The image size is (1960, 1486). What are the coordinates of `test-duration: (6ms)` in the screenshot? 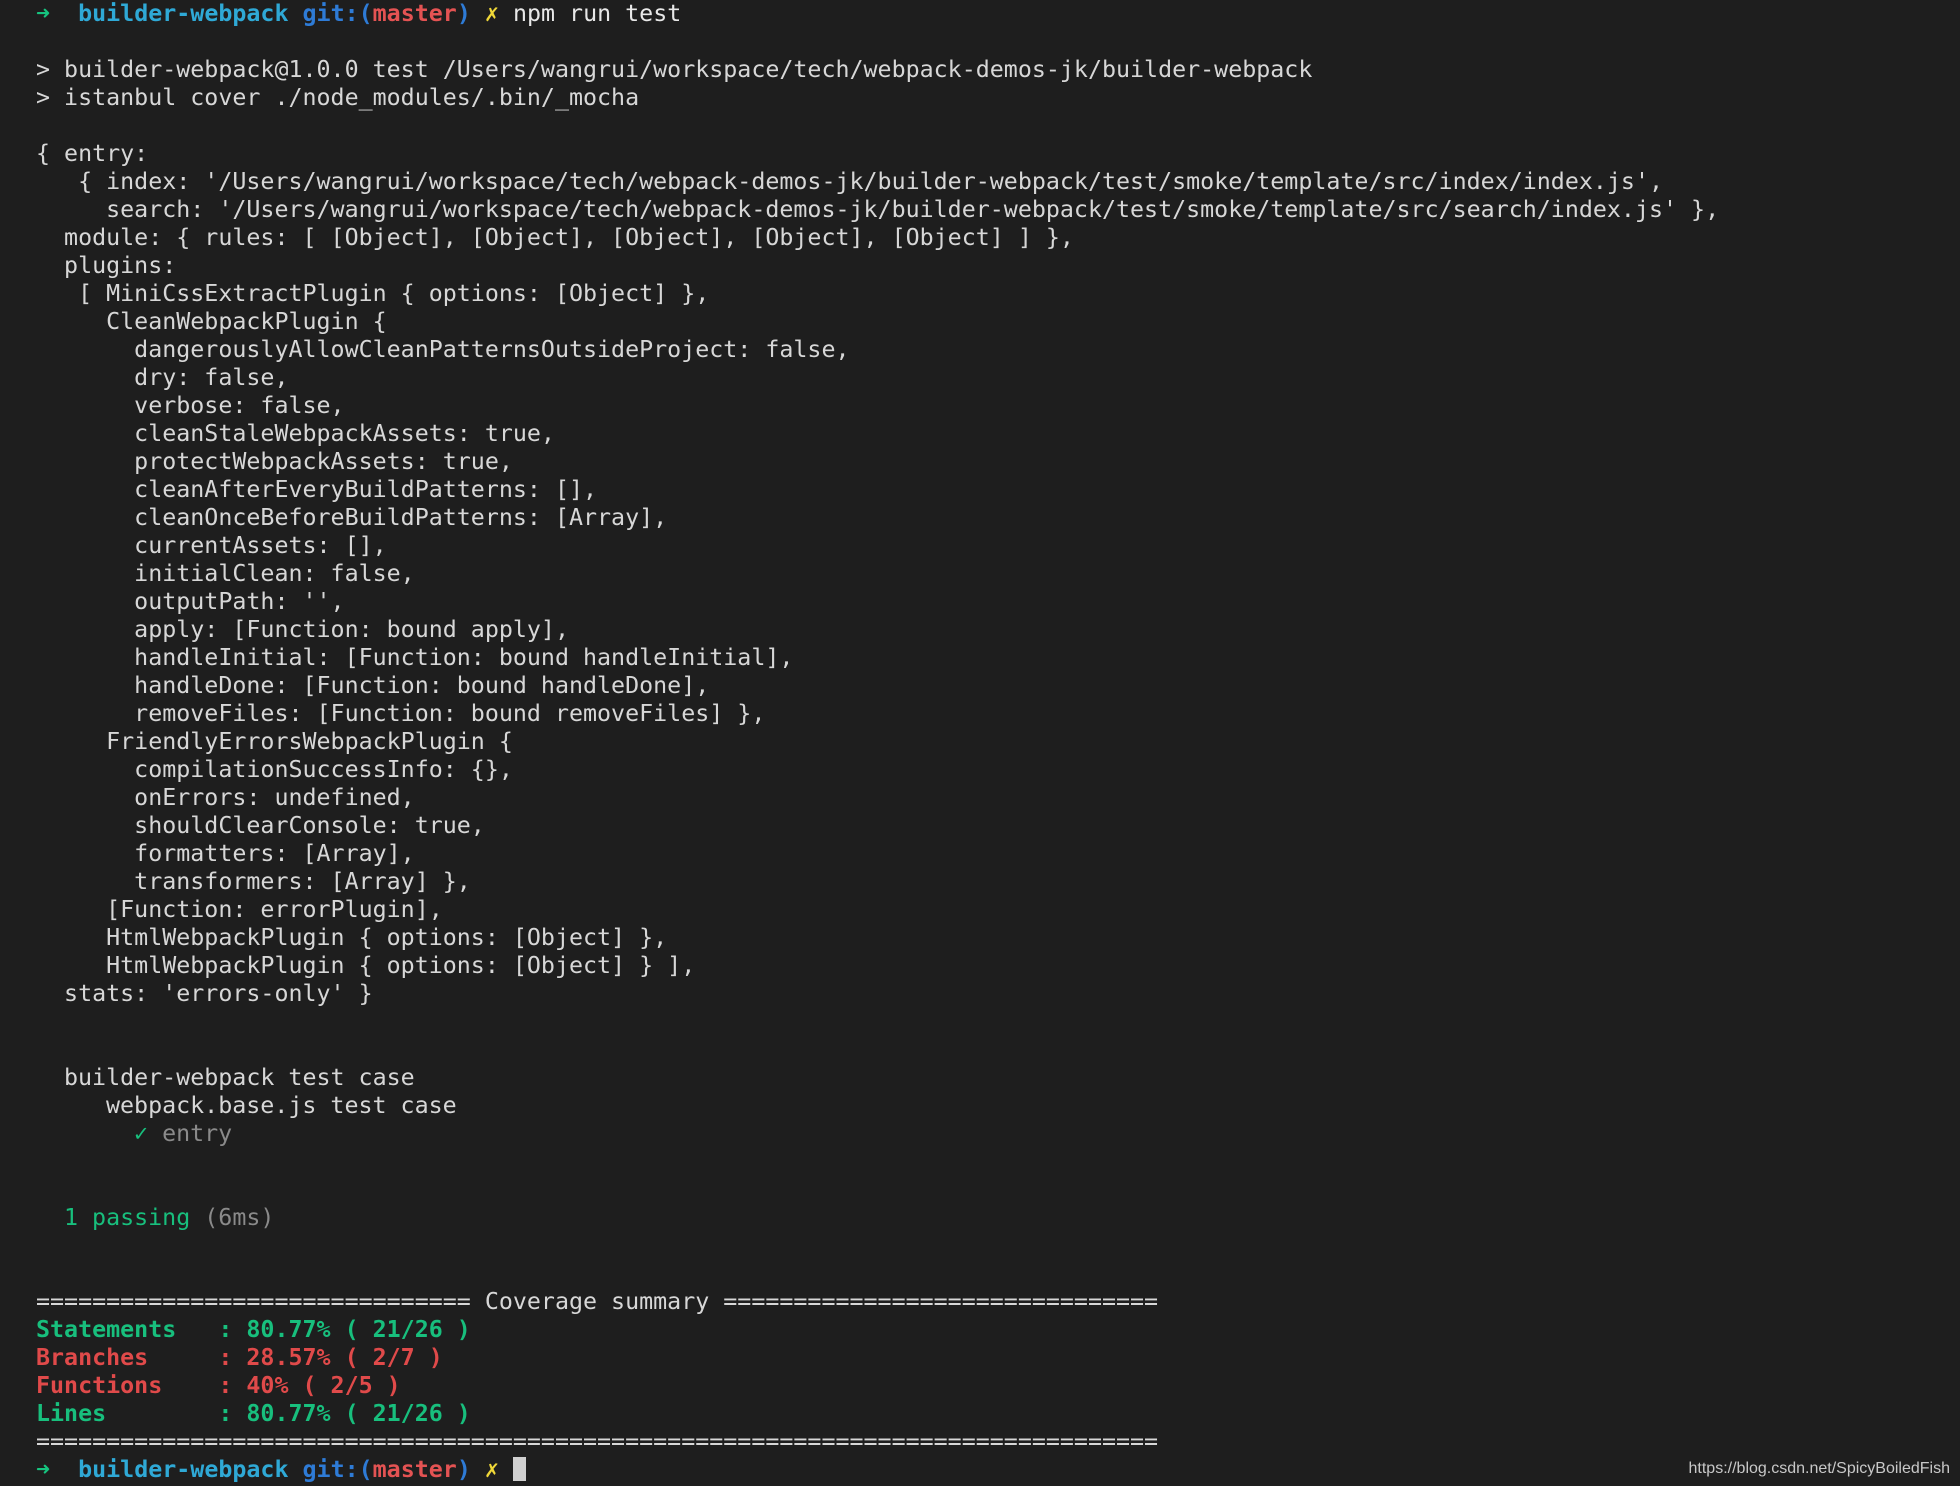 It's located at (239, 1217).